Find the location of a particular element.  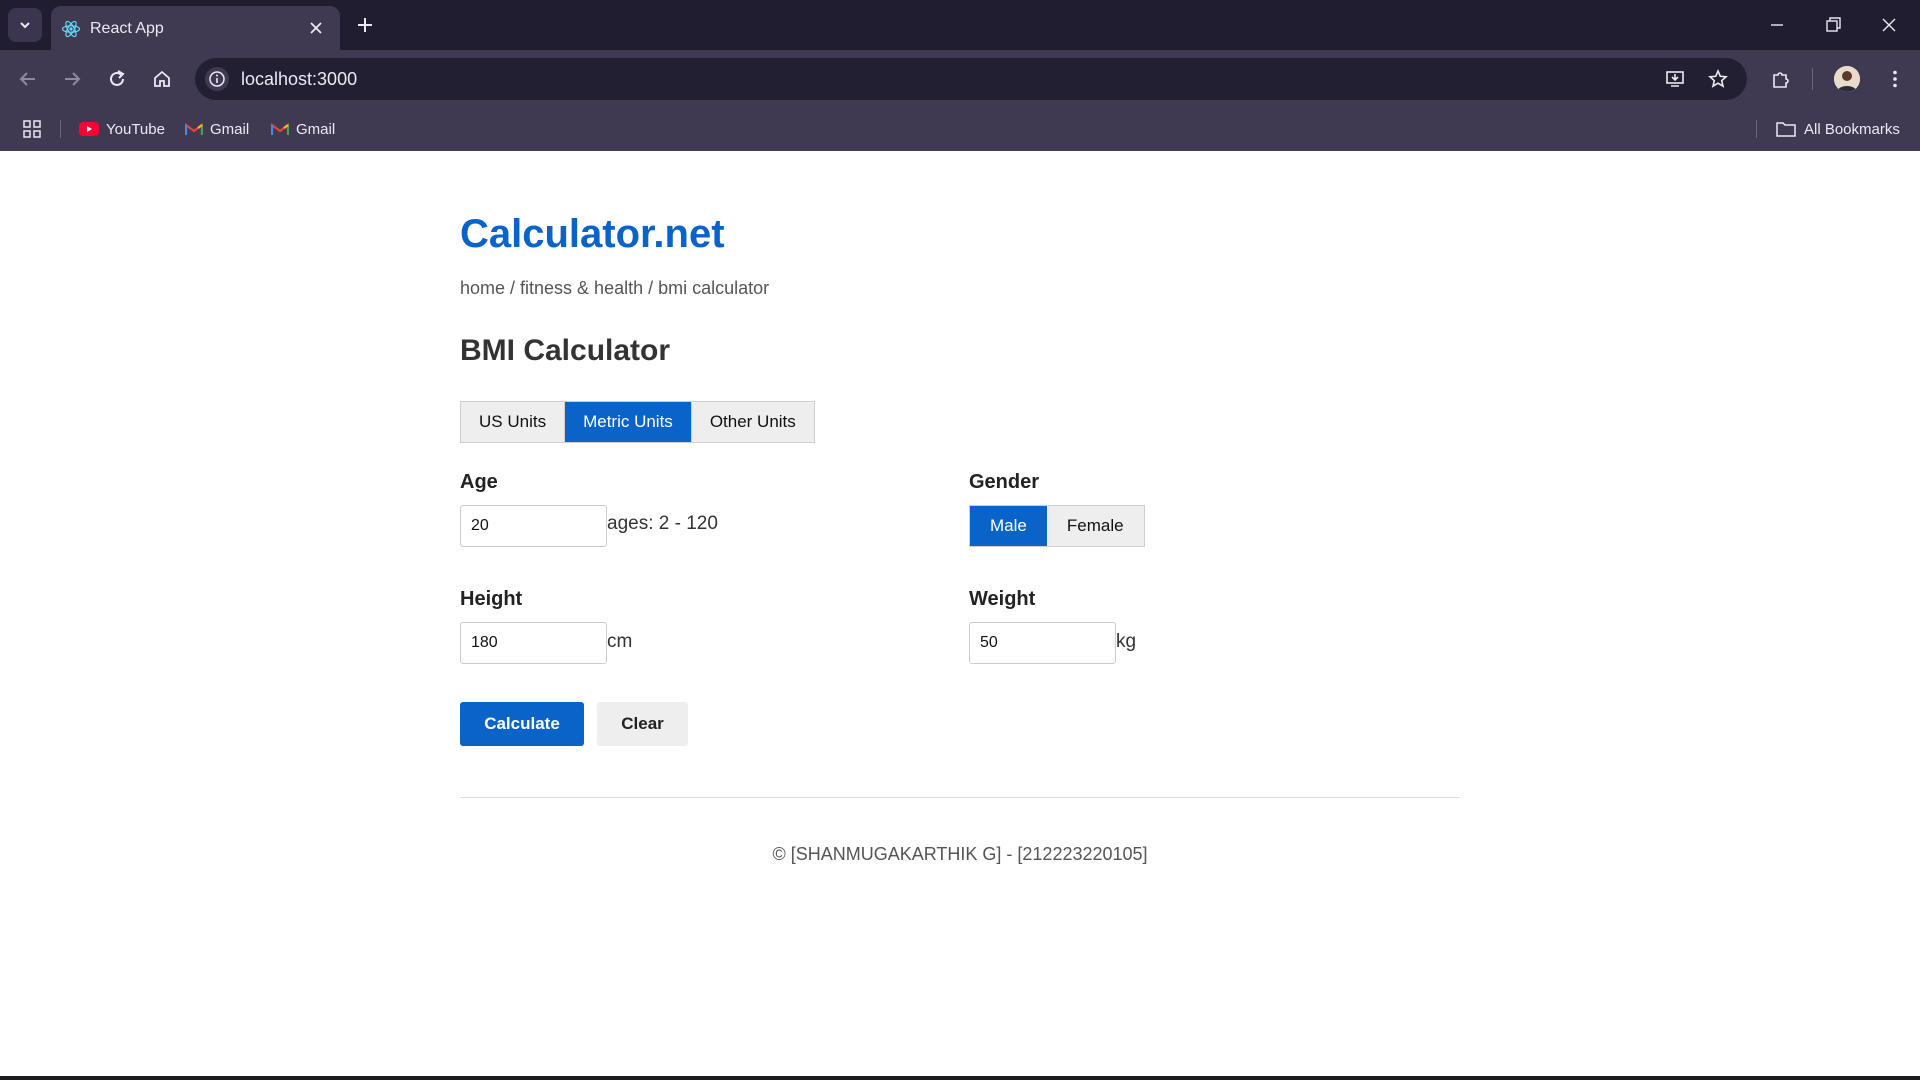

bookmark-star-icon is located at coordinates (1718, 79).